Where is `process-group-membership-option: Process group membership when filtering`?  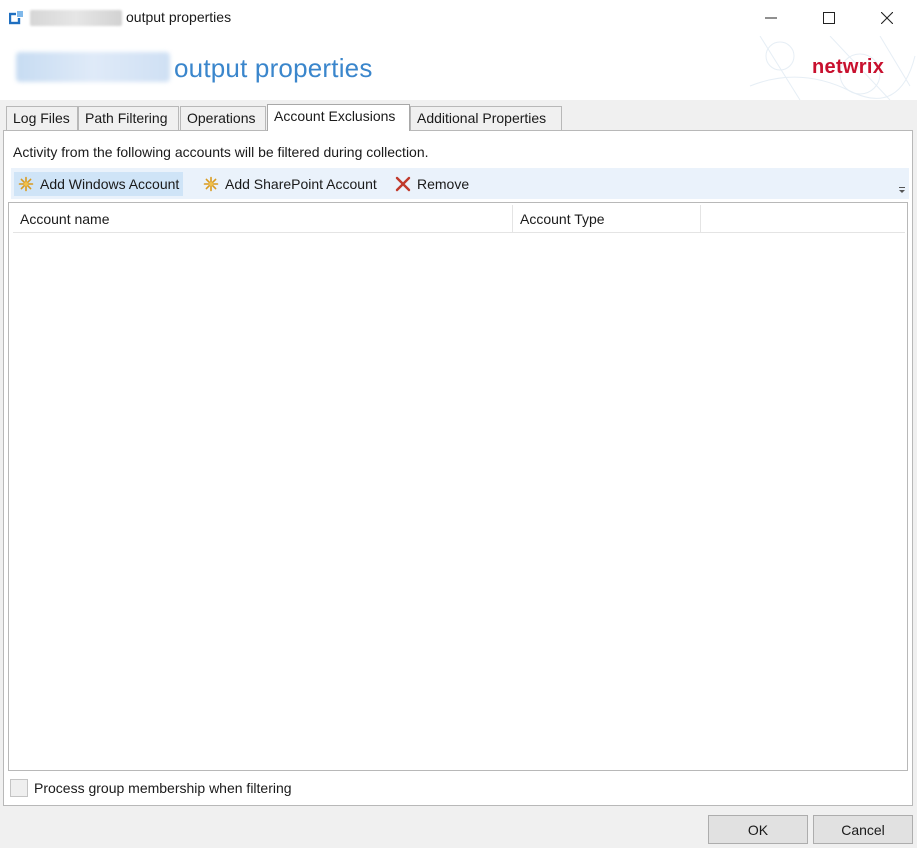
process-group-membership-option: Process group membership when filtering is located at coordinates (151, 788).